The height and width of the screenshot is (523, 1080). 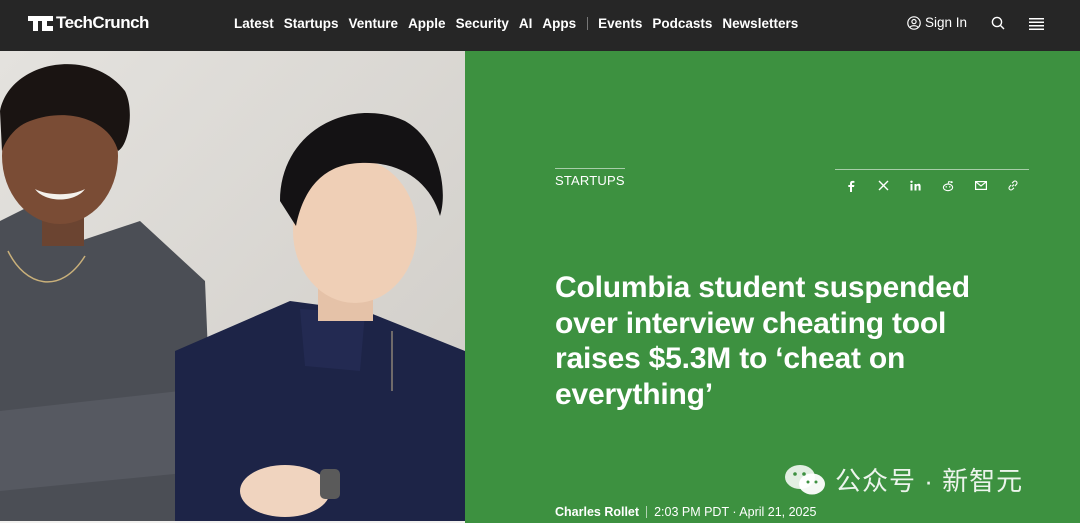 I want to click on nav-divider, so click(x=588, y=23).